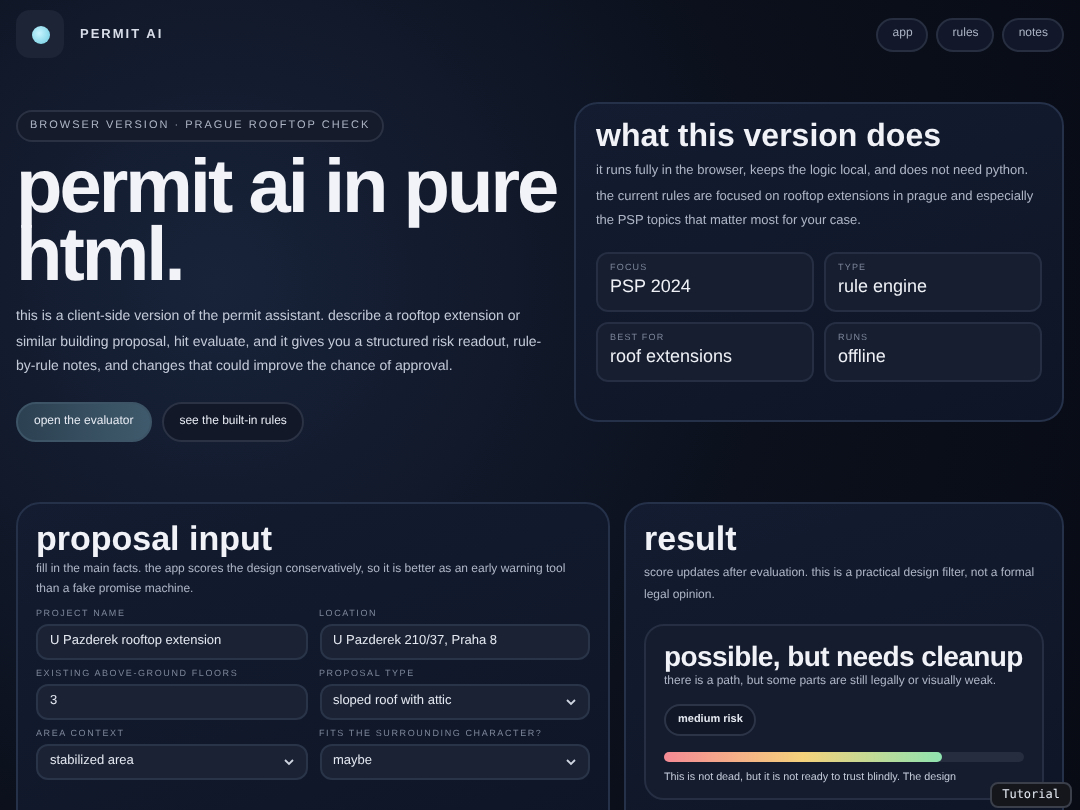  I want to click on verdict-title: possible, but needs cleanup, so click(844, 655).